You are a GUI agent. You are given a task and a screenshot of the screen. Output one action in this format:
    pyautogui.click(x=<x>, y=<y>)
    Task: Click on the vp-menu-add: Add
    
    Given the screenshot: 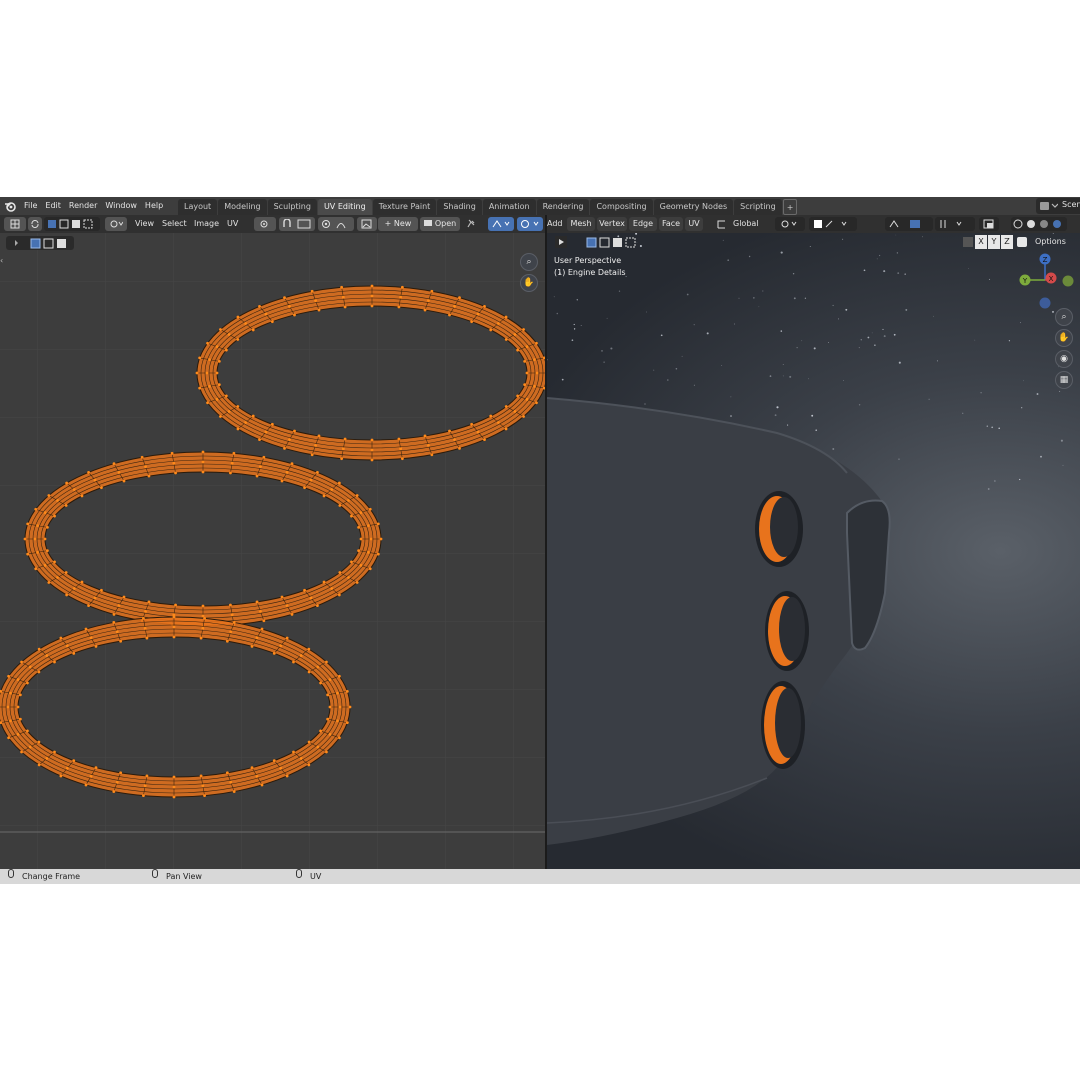 What is the action you would take?
    pyautogui.click(x=555, y=224)
    